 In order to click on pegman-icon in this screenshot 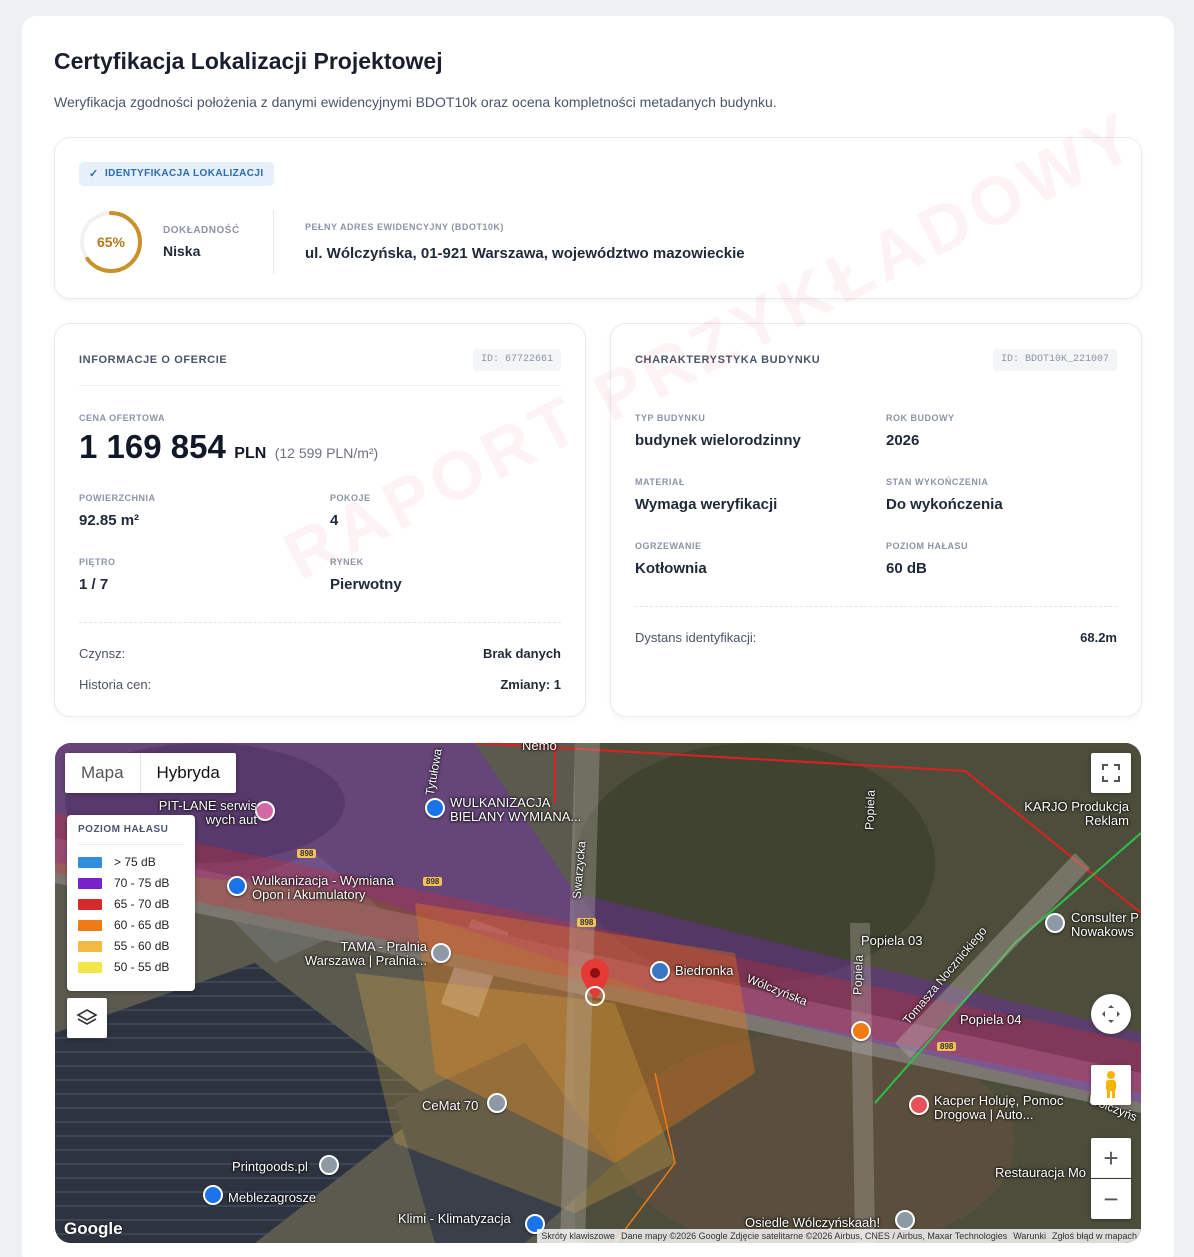, I will do `click(1111, 1084)`.